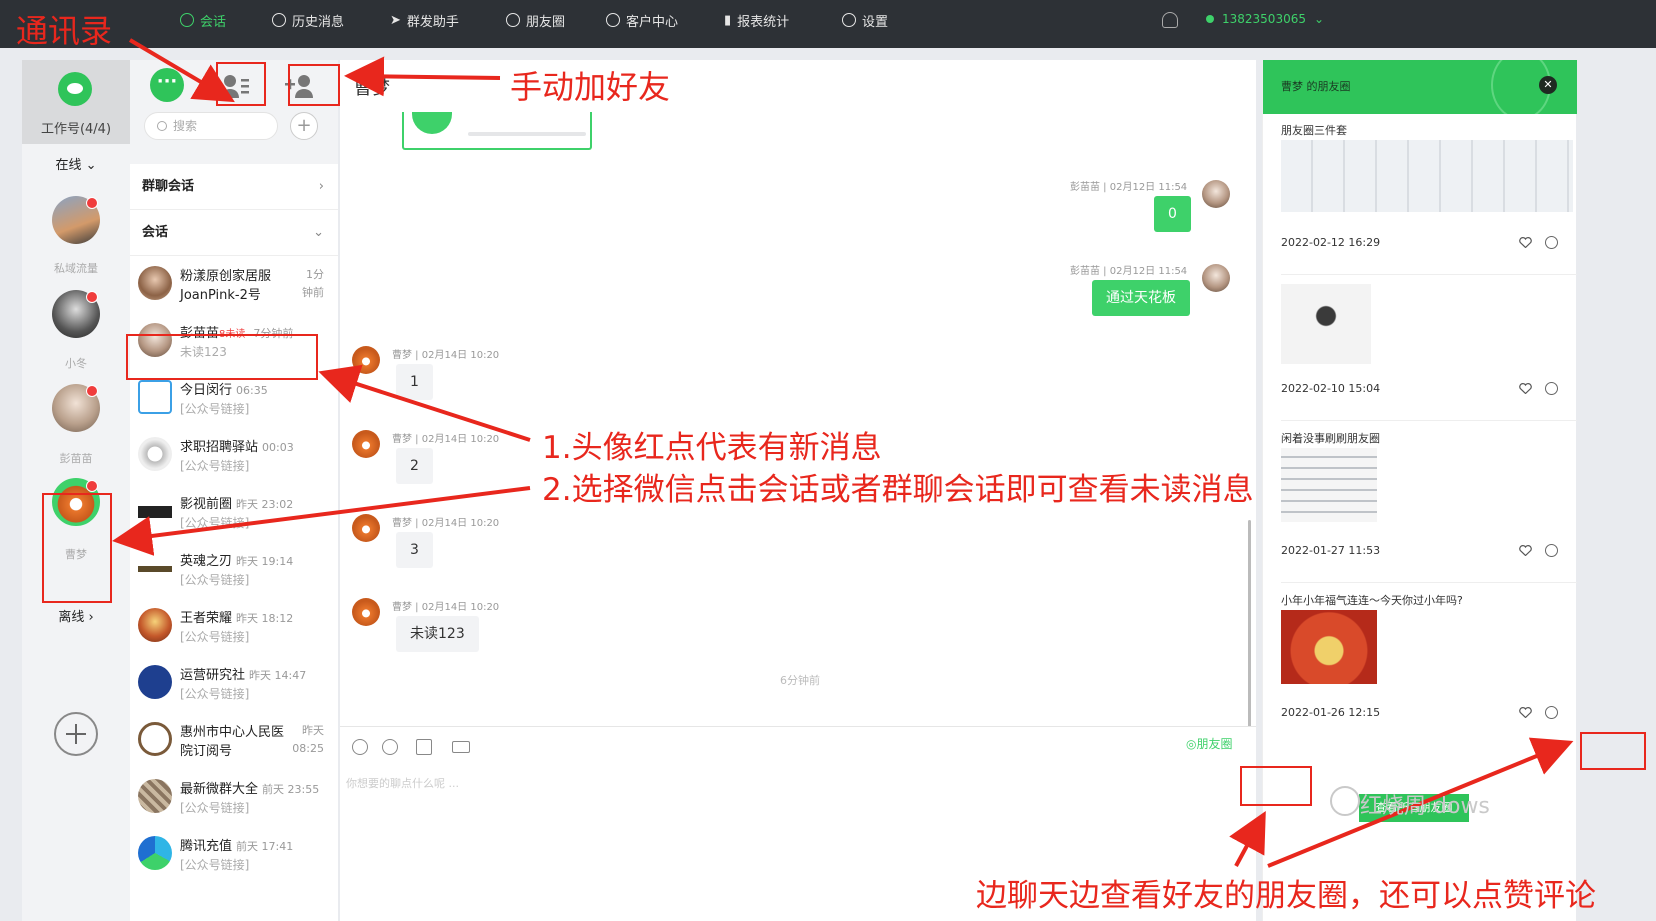  What do you see at coordinates (712, 448) in the screenshot?
I see `annotation-red-dot: 1.头像红点代表有新消息` at bounding box center [712, 448].